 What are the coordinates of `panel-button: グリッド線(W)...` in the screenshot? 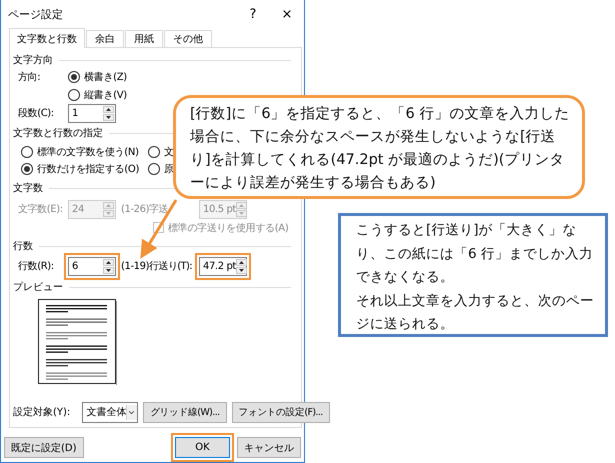 It's located at (185, 412).